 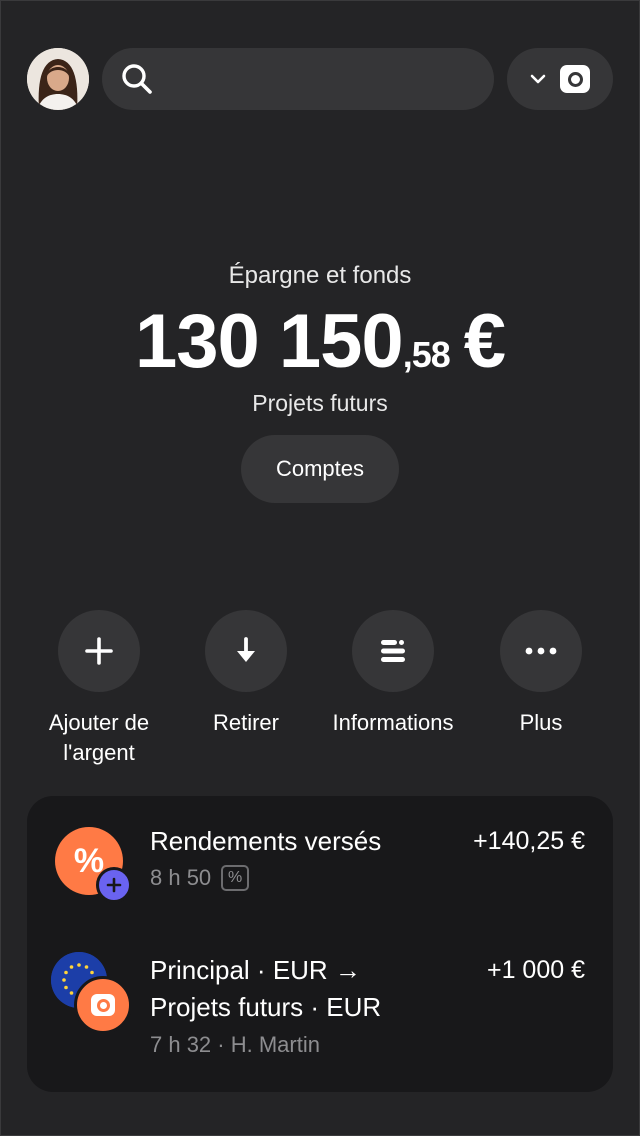 I want to click on accounts-button: Comptes, so click(x=320, y=469).